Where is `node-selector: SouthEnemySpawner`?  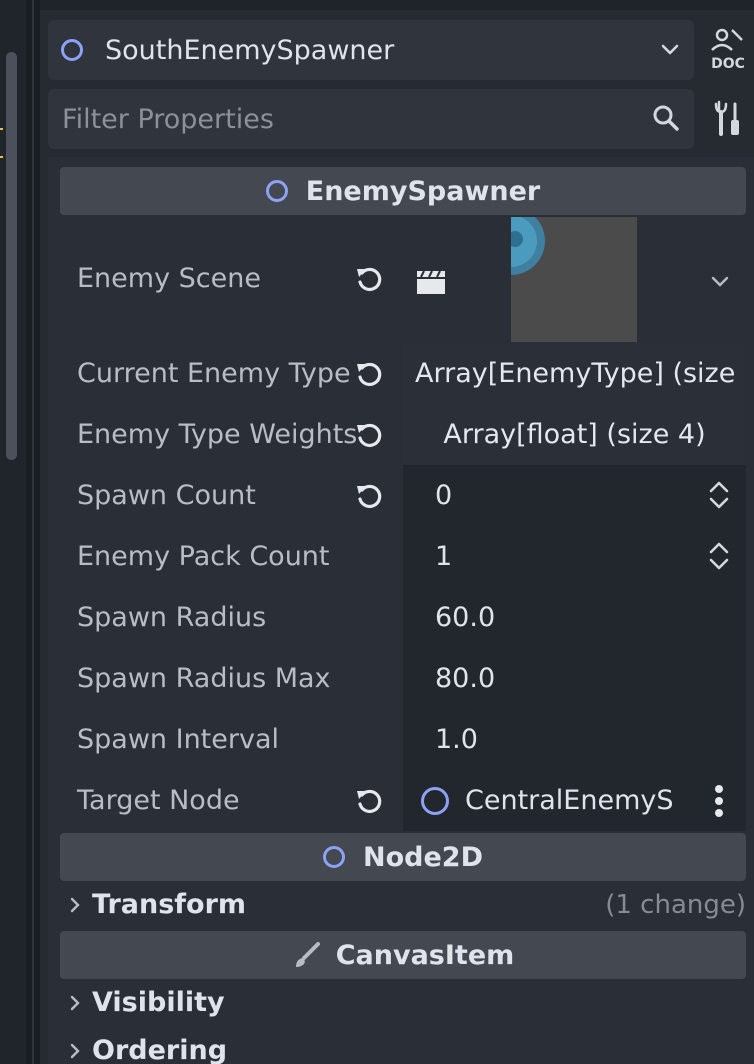 node-selector: SouthEnemySpawner is located at coordinates (371, 50).